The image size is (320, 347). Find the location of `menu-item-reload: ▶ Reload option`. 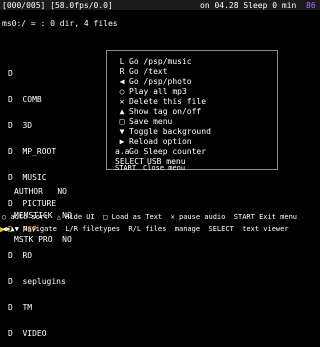

menu-item-reload: ▶ Reload option is located at coordinates (153, 142).